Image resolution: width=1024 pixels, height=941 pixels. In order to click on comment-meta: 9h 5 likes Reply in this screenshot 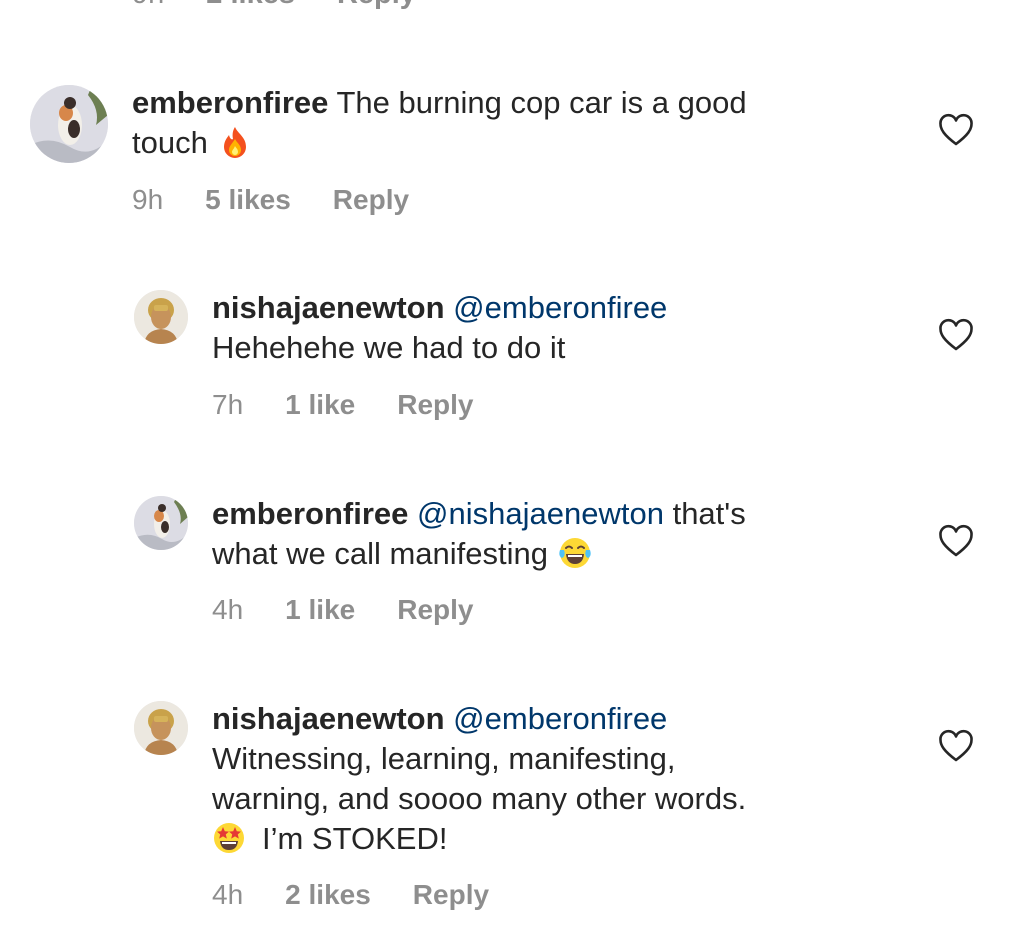, I will do `click(270, 200)`.